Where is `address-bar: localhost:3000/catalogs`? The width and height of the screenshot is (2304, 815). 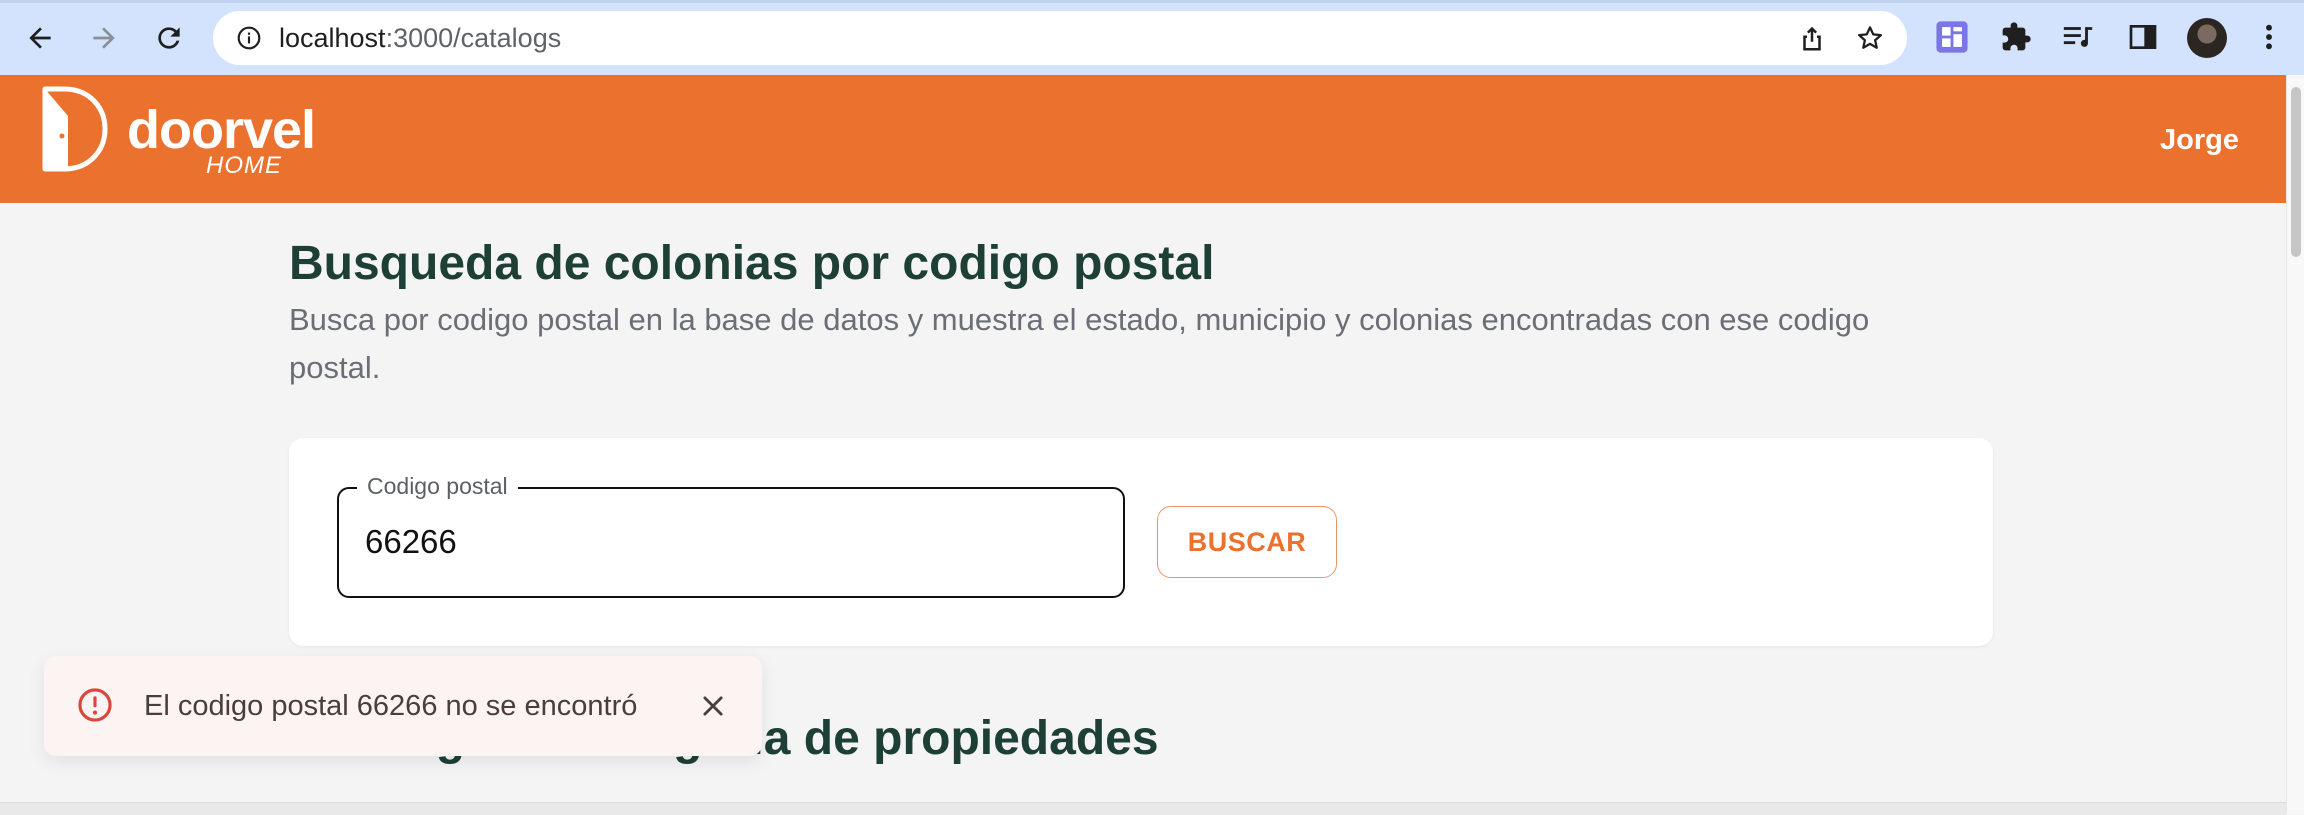
address-bar: localhost:3000/catalogs is located at coordinates (1060, 38).